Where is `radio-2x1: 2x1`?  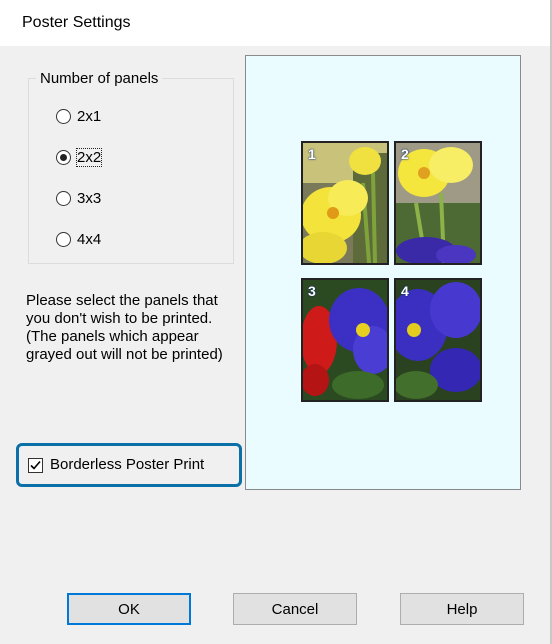
radio-2x1: 2x1 is located at coordinates (78, 116).